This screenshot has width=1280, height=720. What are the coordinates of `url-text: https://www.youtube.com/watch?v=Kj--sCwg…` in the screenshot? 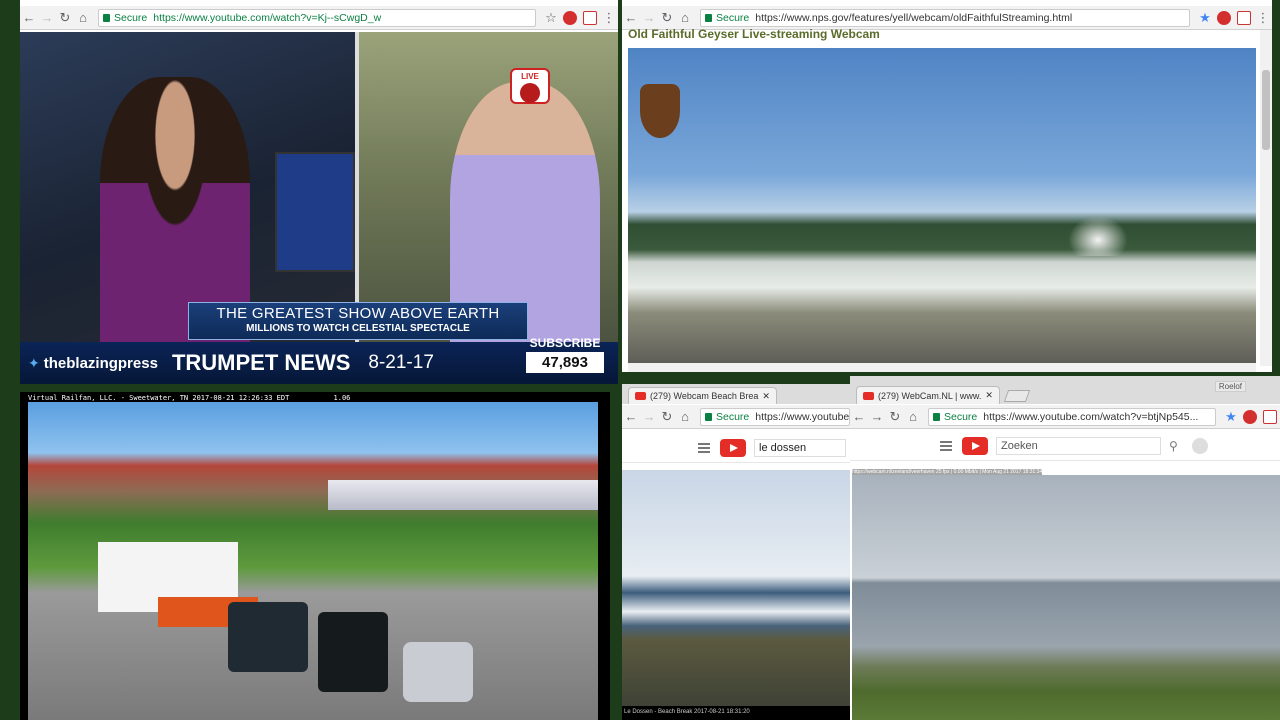 It's located at (267, 17).